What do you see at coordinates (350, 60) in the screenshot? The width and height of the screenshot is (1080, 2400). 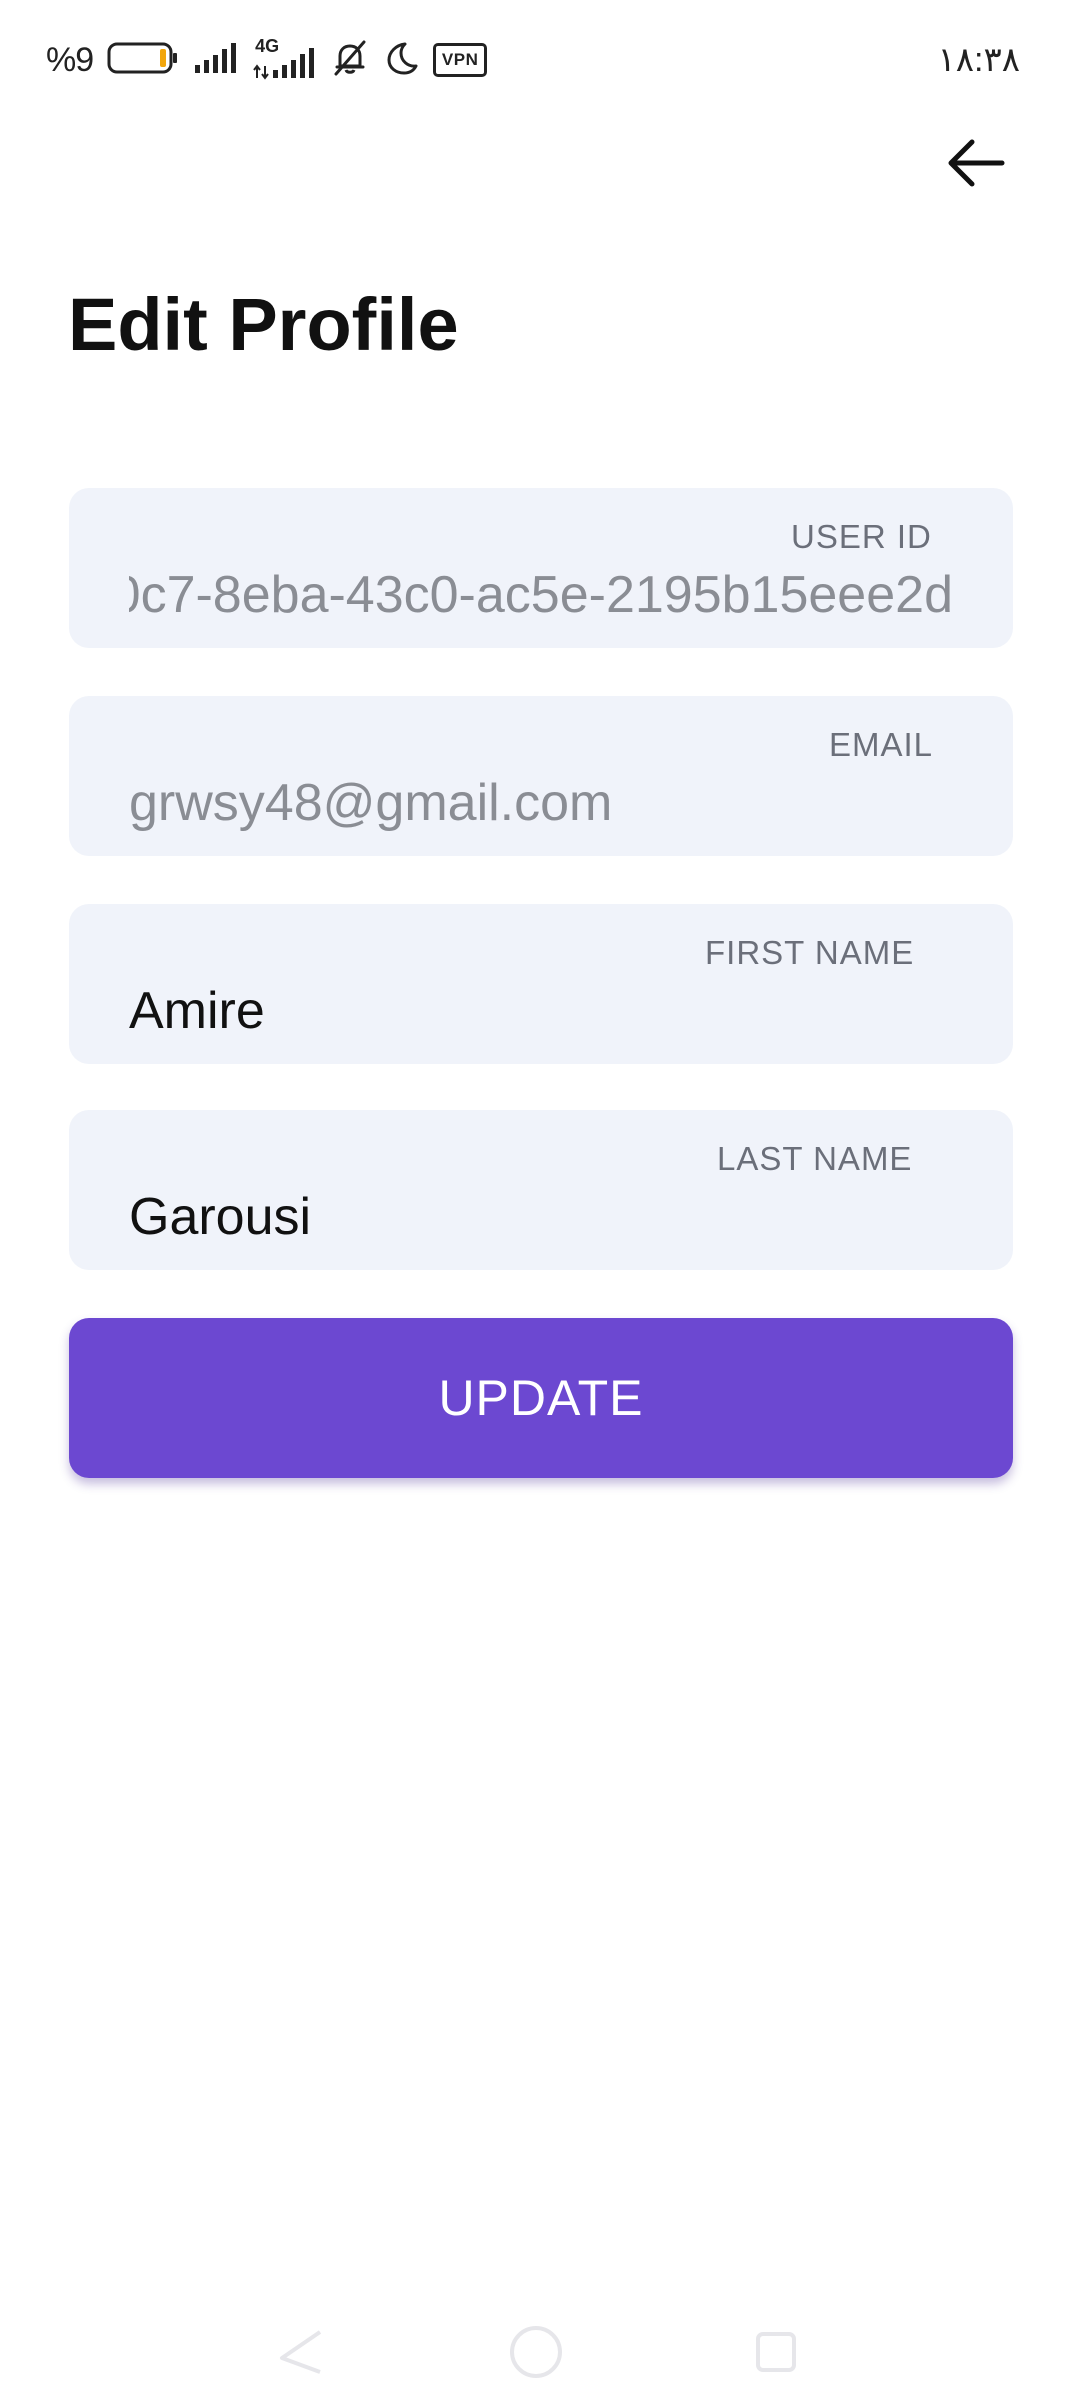 I see `bell-muted-icon` at bounding box center [350, 60].